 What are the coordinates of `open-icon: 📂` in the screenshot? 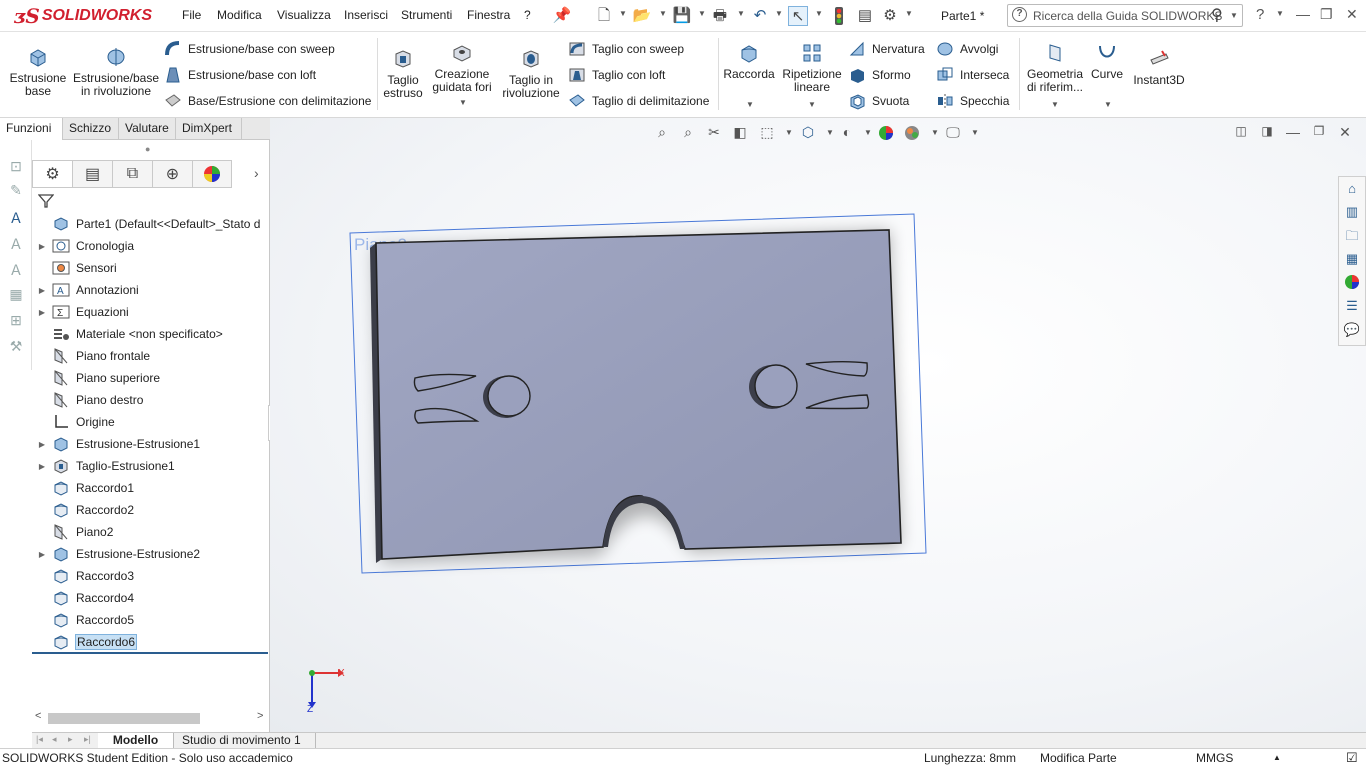 It's located at (642, 16).